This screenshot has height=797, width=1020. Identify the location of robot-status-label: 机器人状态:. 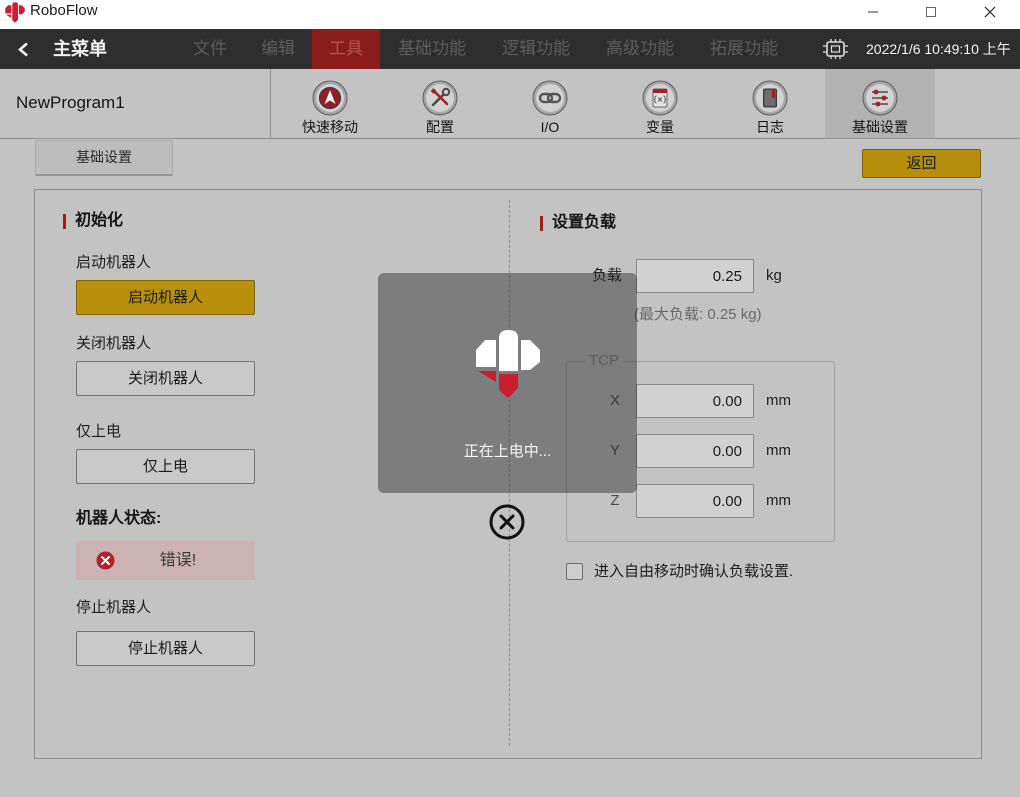
(119, 518).